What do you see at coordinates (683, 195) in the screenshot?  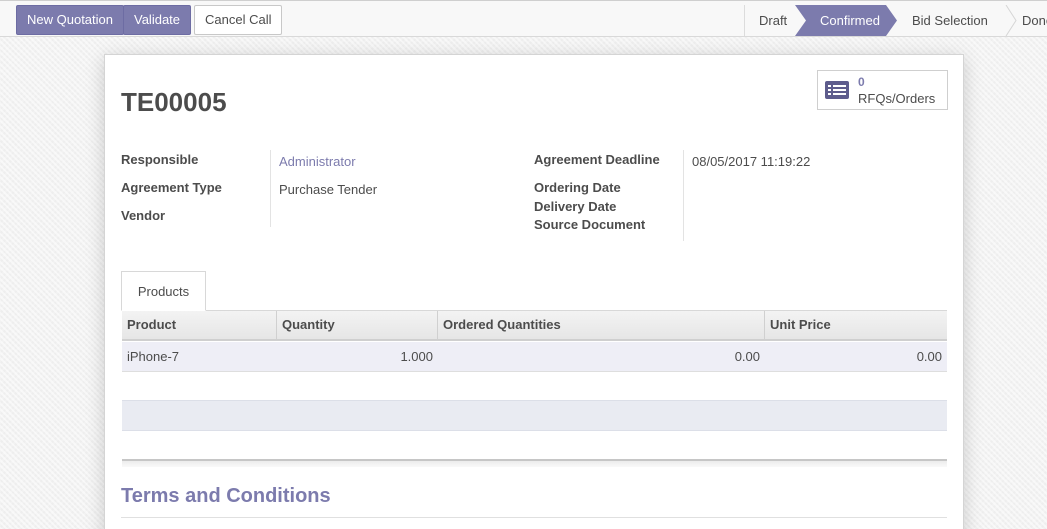 I see `field-divider-right` at bounding box center [683, 195].